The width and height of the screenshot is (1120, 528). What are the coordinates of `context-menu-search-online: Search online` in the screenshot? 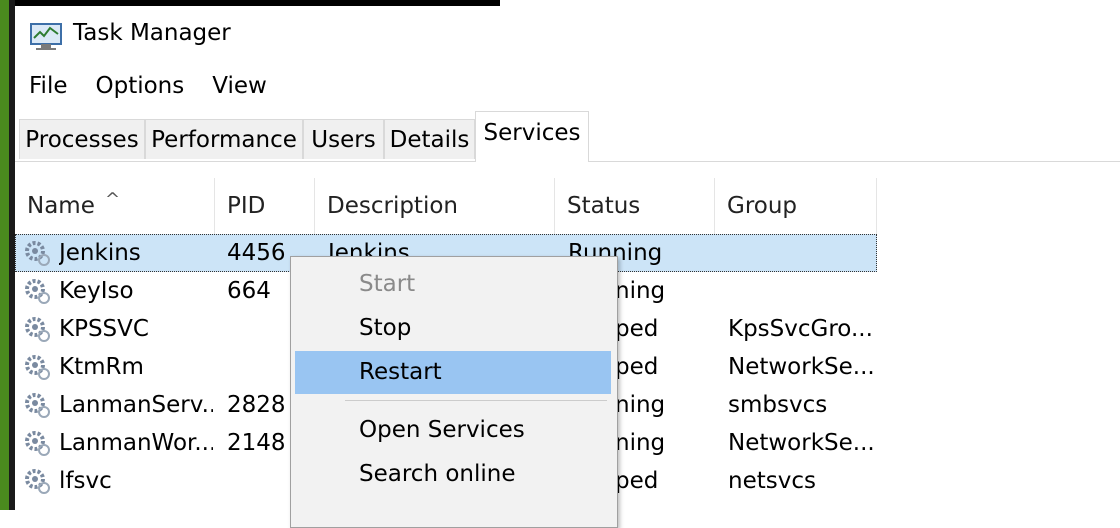 It's located at (453, 474).